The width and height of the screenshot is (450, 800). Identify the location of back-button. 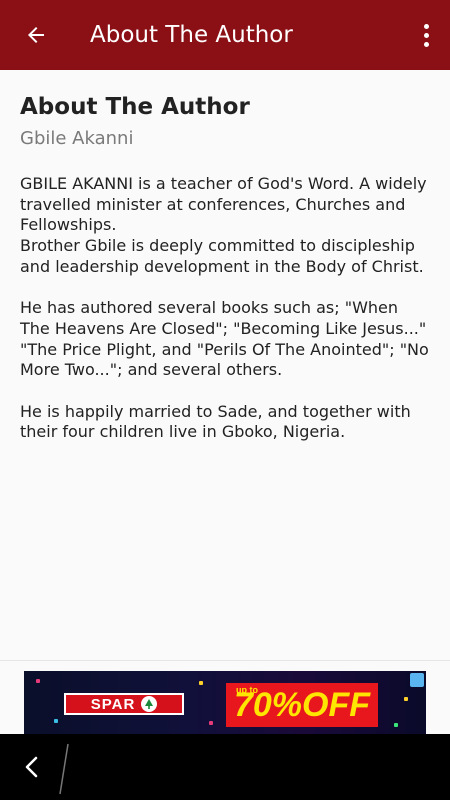
(36, 35).